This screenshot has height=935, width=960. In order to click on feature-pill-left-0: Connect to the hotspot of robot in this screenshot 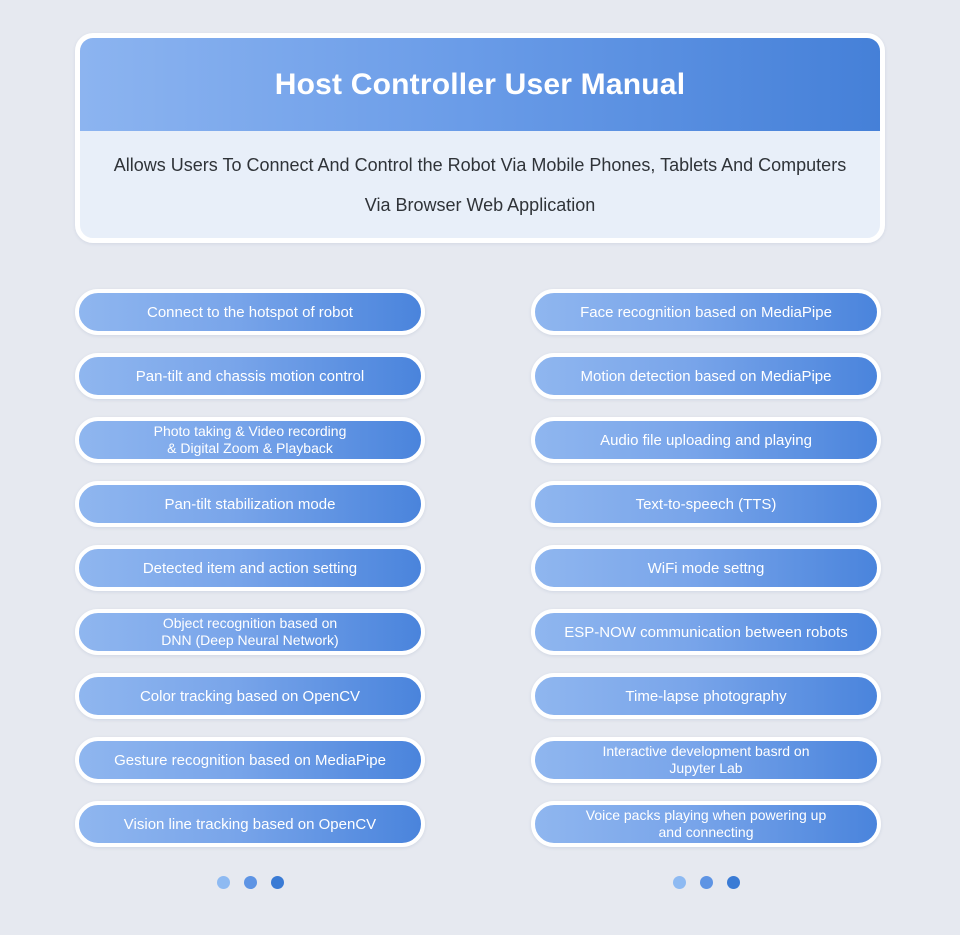, I will do `click(250, 312)`.